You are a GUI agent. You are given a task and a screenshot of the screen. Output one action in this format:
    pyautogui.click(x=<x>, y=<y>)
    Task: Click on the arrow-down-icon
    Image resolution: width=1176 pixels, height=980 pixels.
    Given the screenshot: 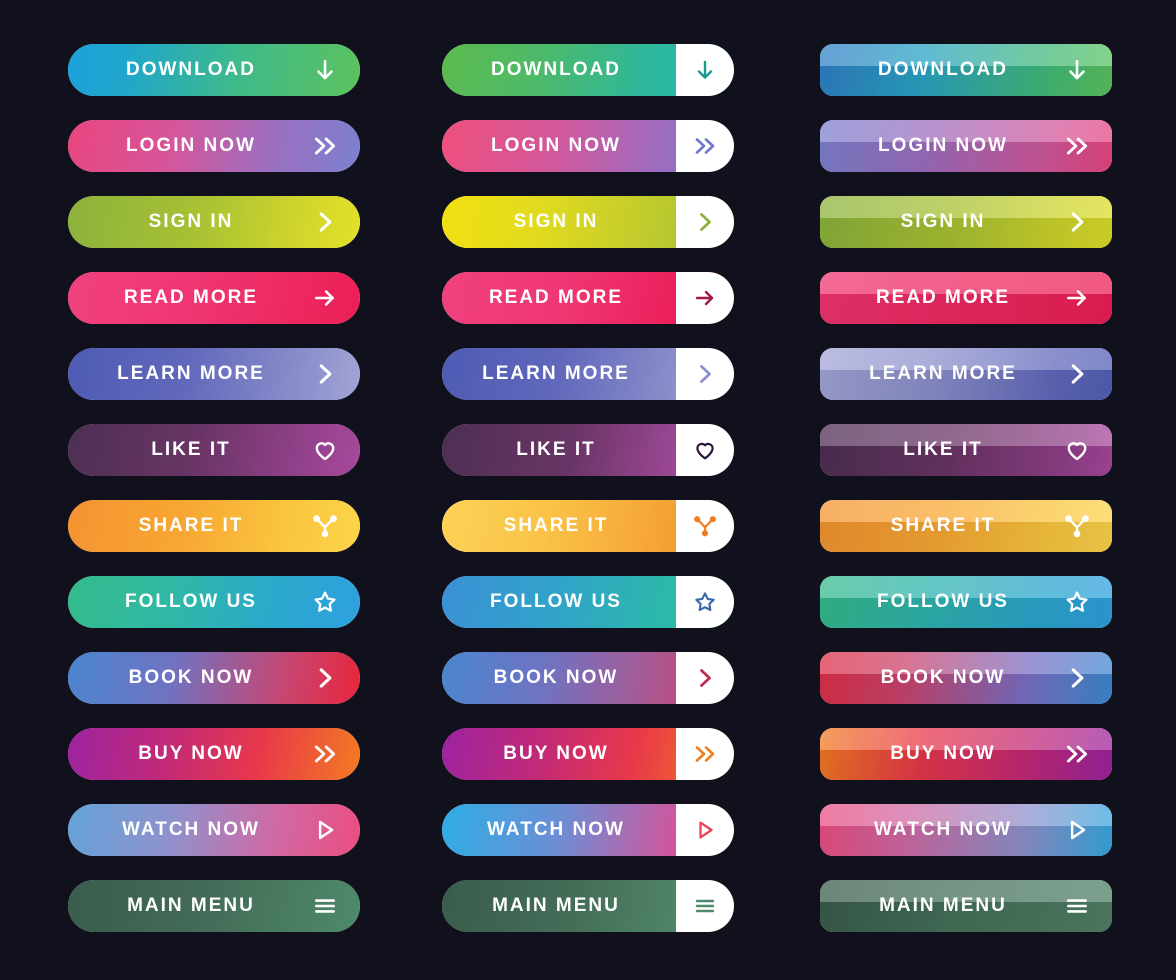 What is the action you would take?
    pyautogui.click(x=705, y=69)
    